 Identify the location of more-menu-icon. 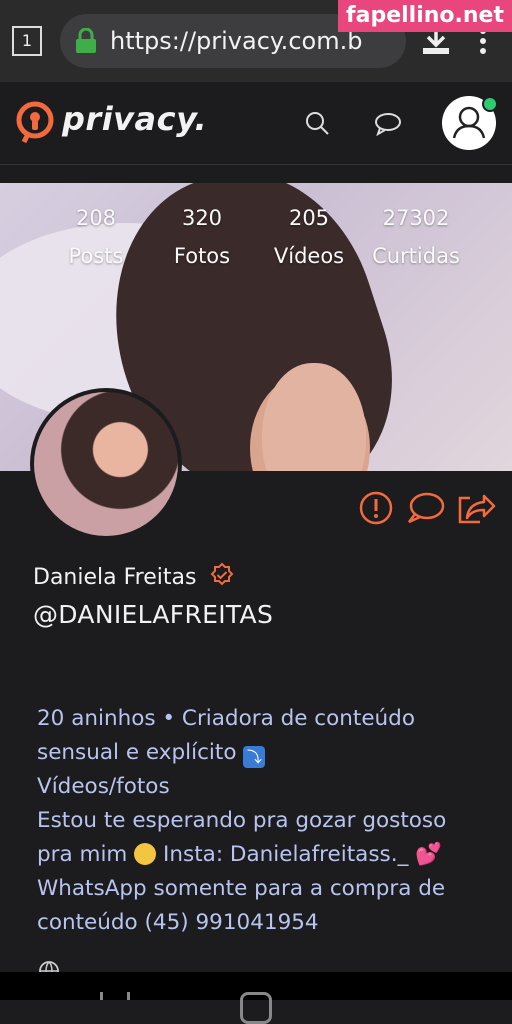
(483, 43).